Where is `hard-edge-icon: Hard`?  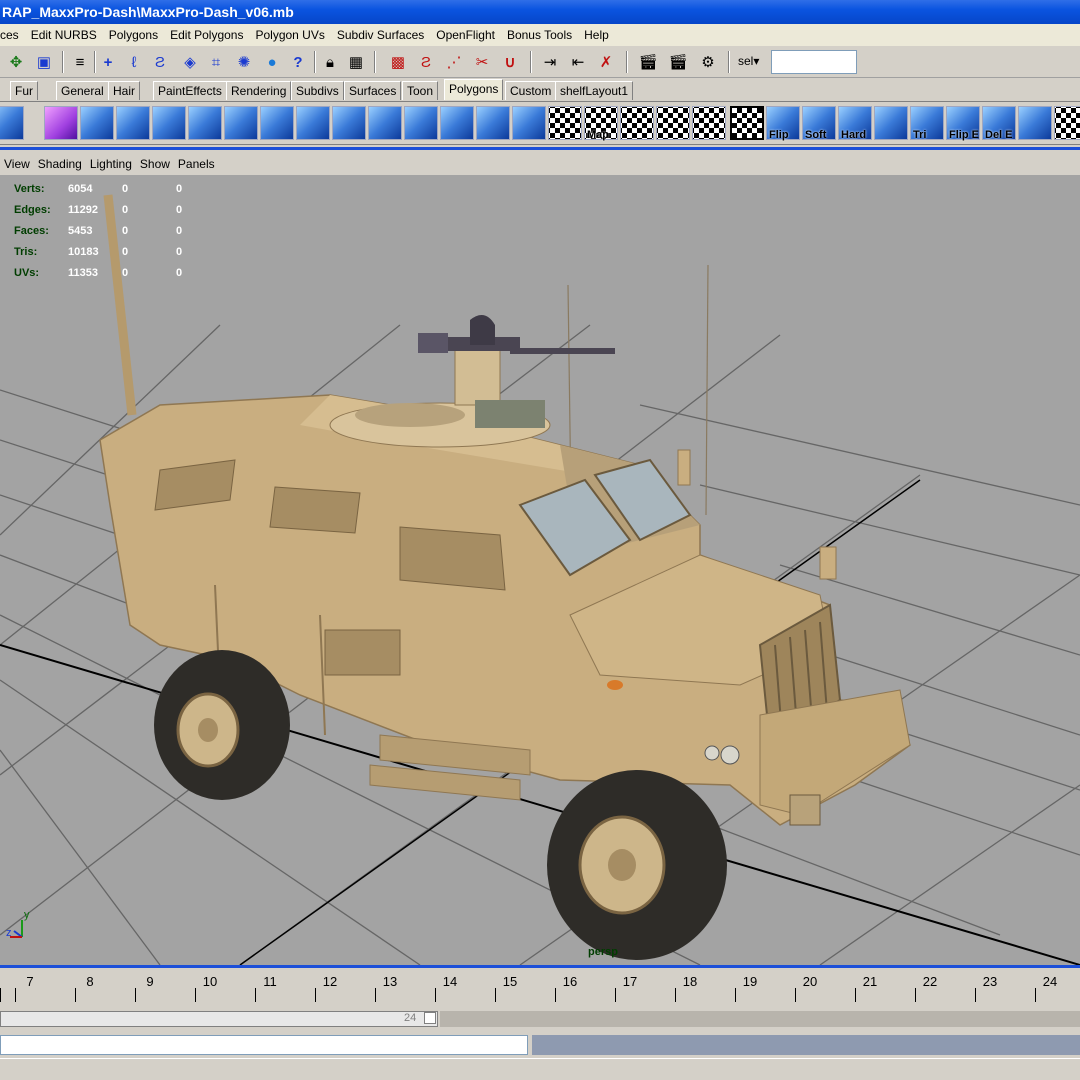
hard-edge-icon: Hard is located at coordinates (855, 123).